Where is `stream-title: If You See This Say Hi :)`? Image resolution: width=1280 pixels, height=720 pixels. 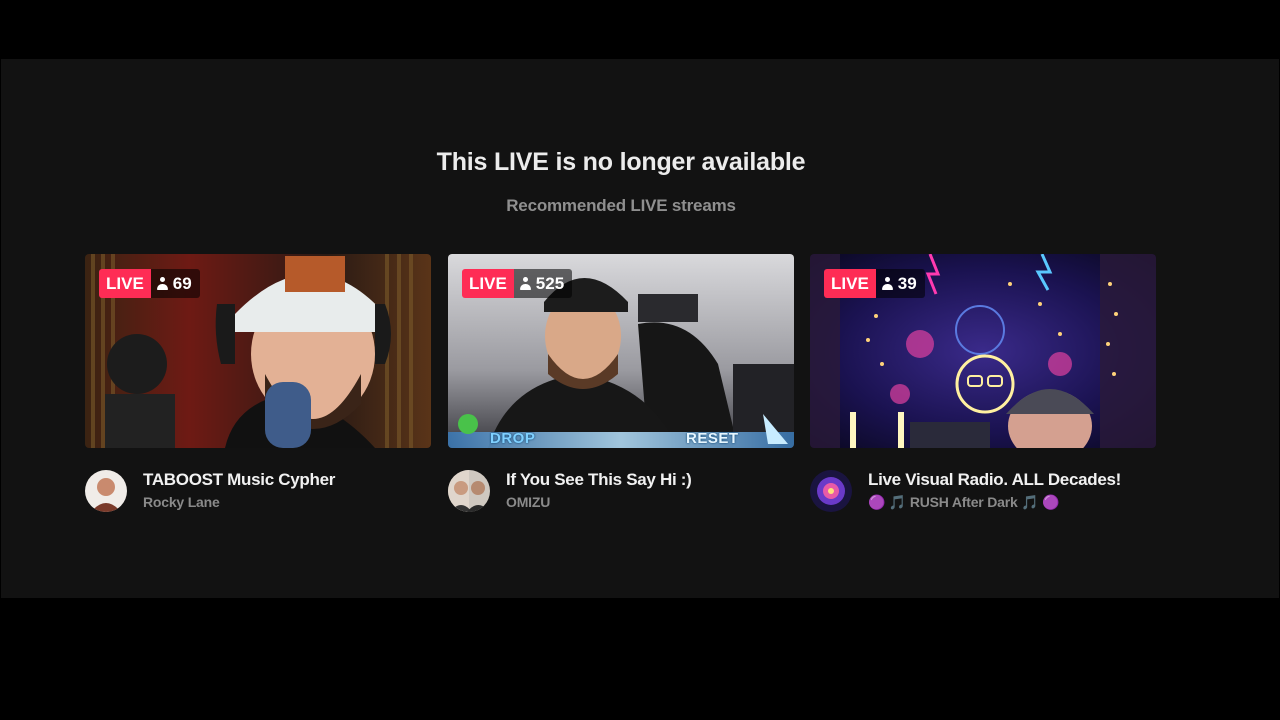 stream-title: If You See This Say Hi :) is located at coordinates (651, 480).